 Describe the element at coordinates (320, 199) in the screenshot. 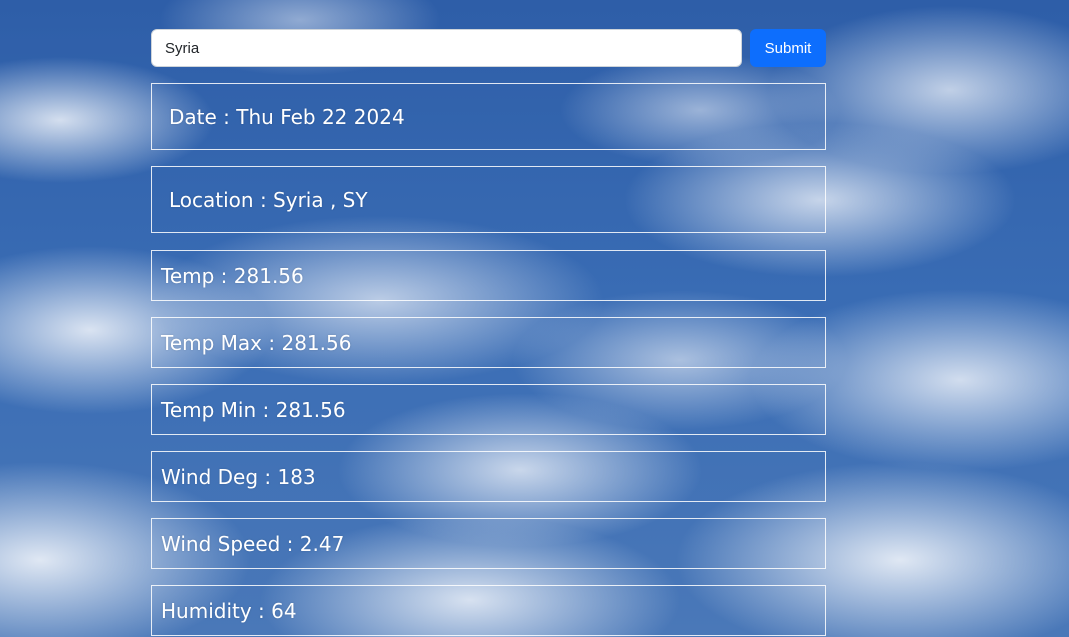

I see `location-value: Syria , SY` at that location.